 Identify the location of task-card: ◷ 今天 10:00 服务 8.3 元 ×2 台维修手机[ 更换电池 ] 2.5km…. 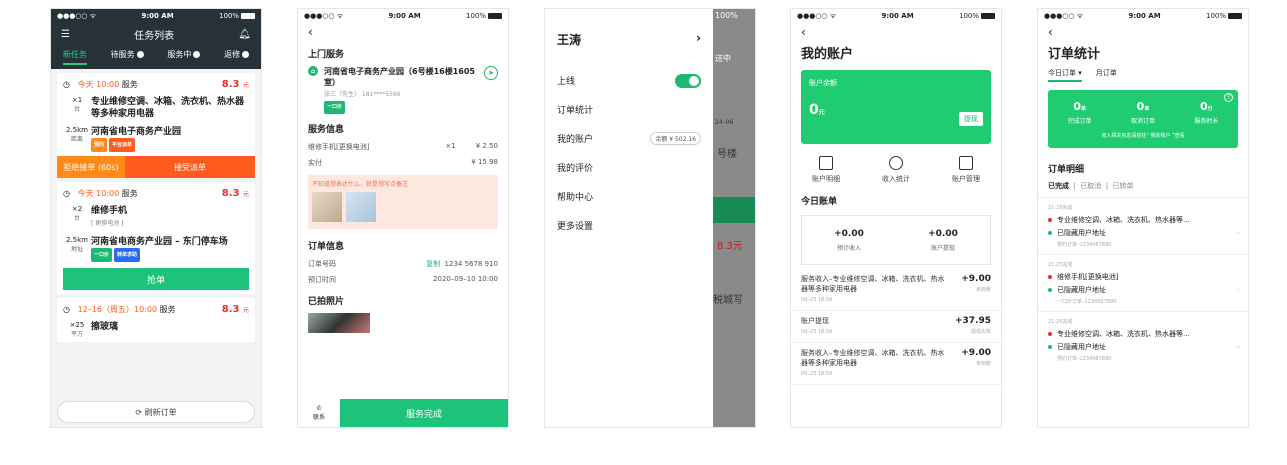
(156, 238).